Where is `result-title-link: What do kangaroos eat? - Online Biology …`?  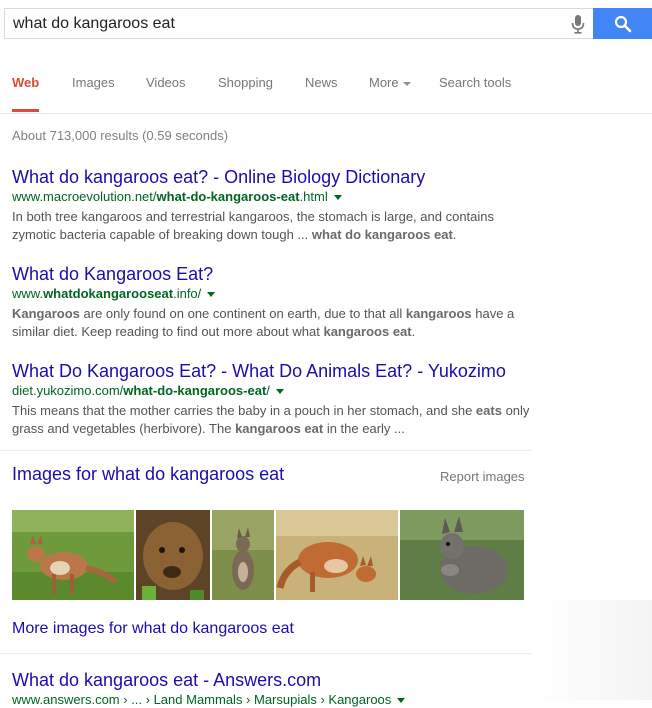
result-title-link: What do kangaroos eat? - Online Biology … is located at coordinates (272, 177).